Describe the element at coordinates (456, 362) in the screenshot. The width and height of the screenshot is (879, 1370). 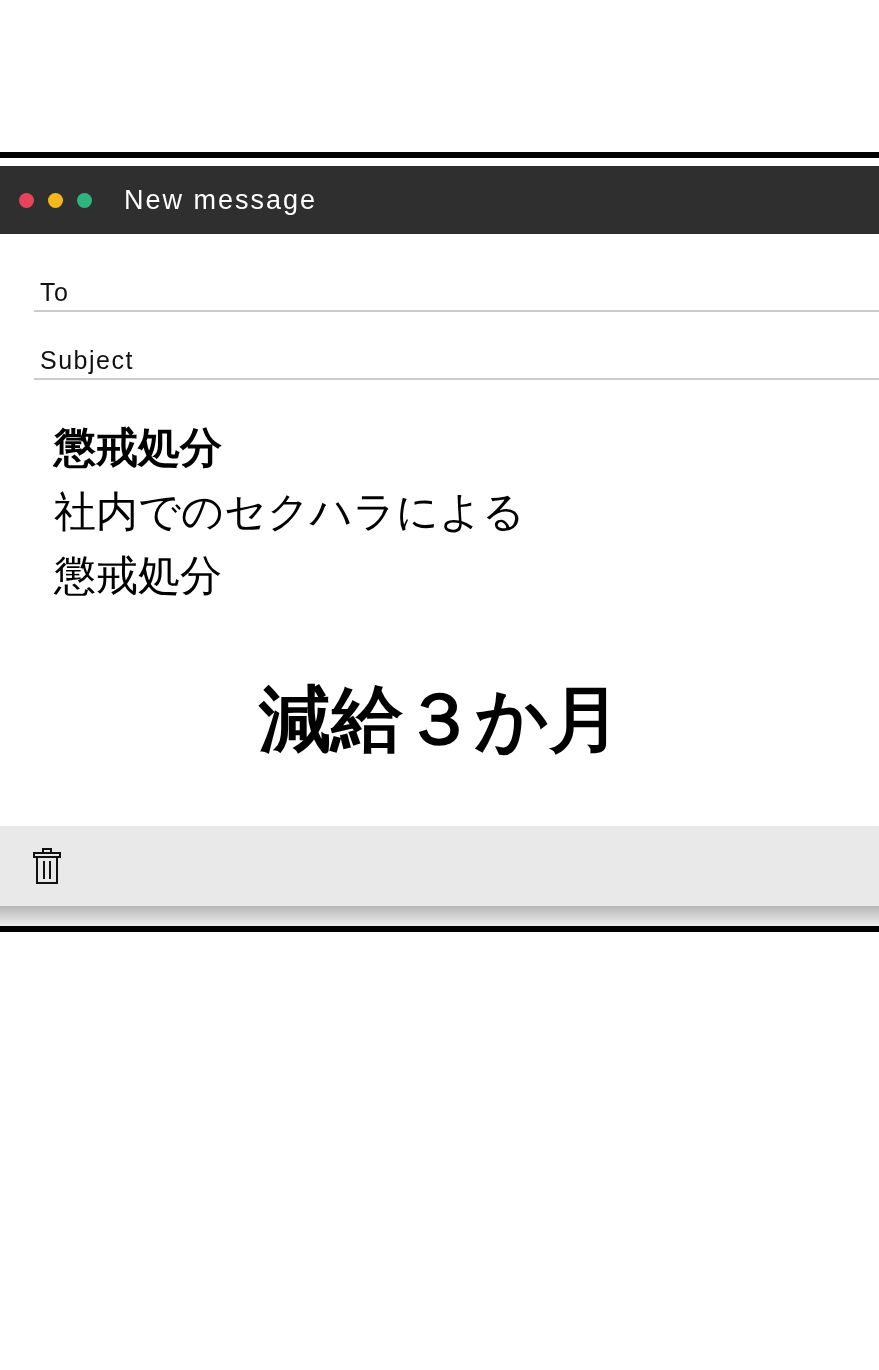
I see `input-field: Subject` at that location.